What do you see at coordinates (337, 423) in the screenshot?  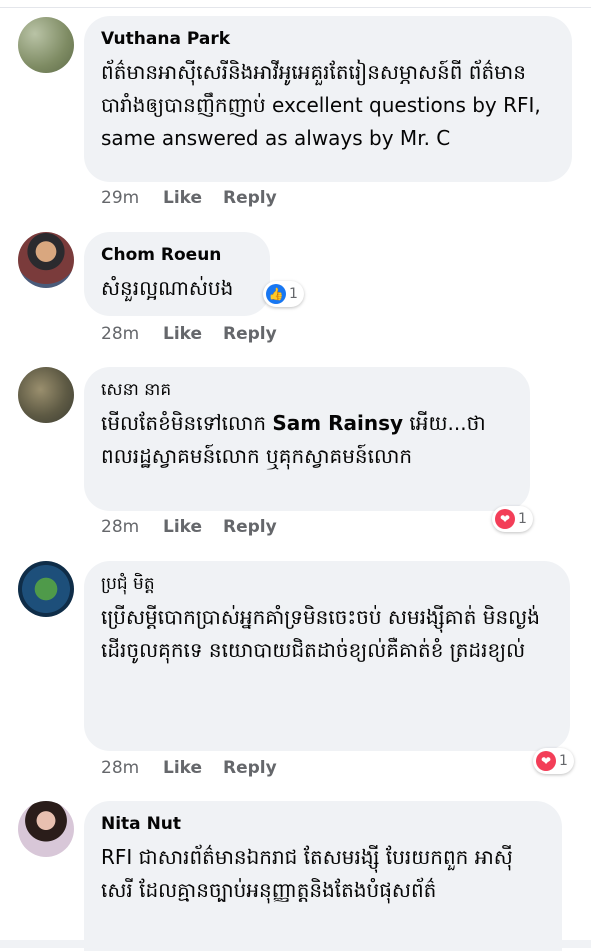 I see `mentioned-name: Sam Rainsy` at bounding box center [337, 423].